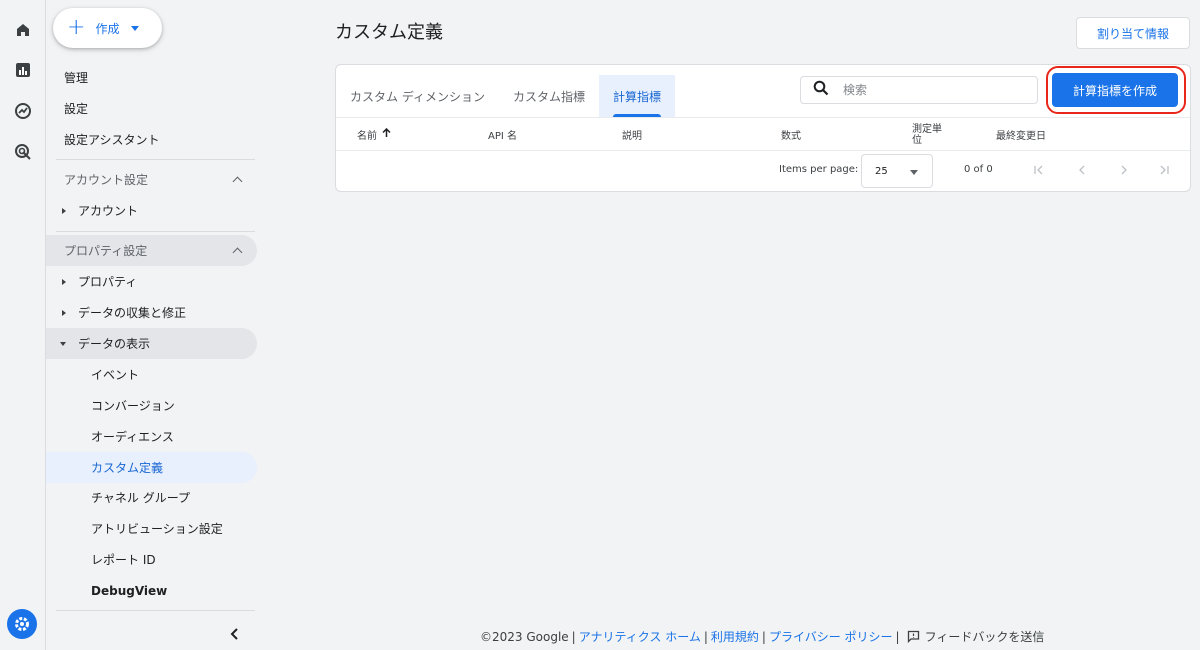  Describe the element at coordinates (23, 152) in the screenshot. I see `advertising-icon` at that location.